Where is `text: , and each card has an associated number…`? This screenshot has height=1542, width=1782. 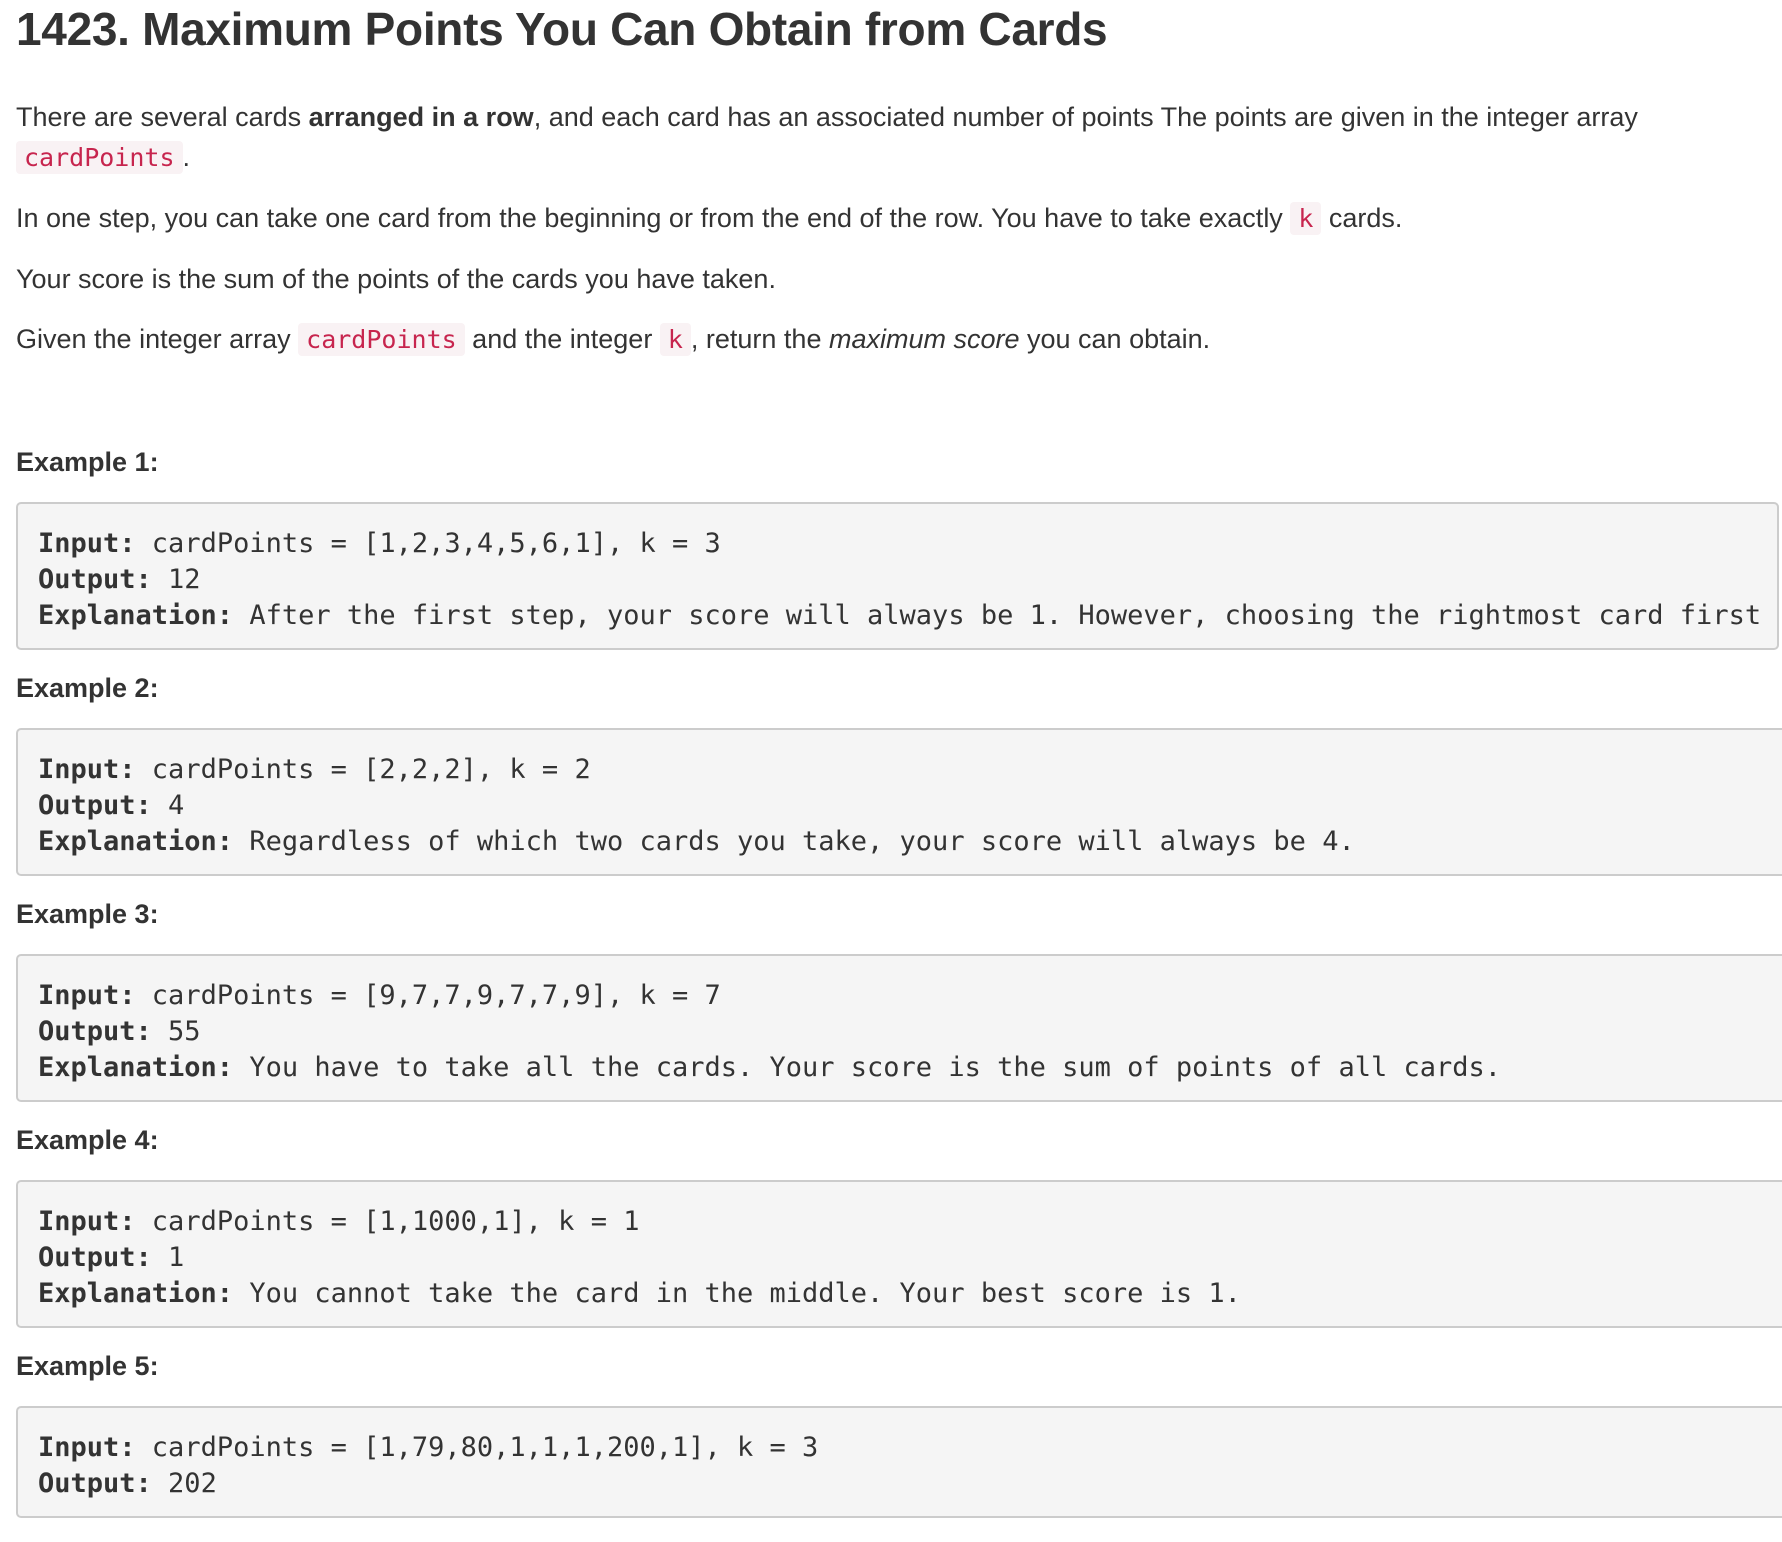
text: , and each card has an associated number… is located at coordinates (1085, 117).